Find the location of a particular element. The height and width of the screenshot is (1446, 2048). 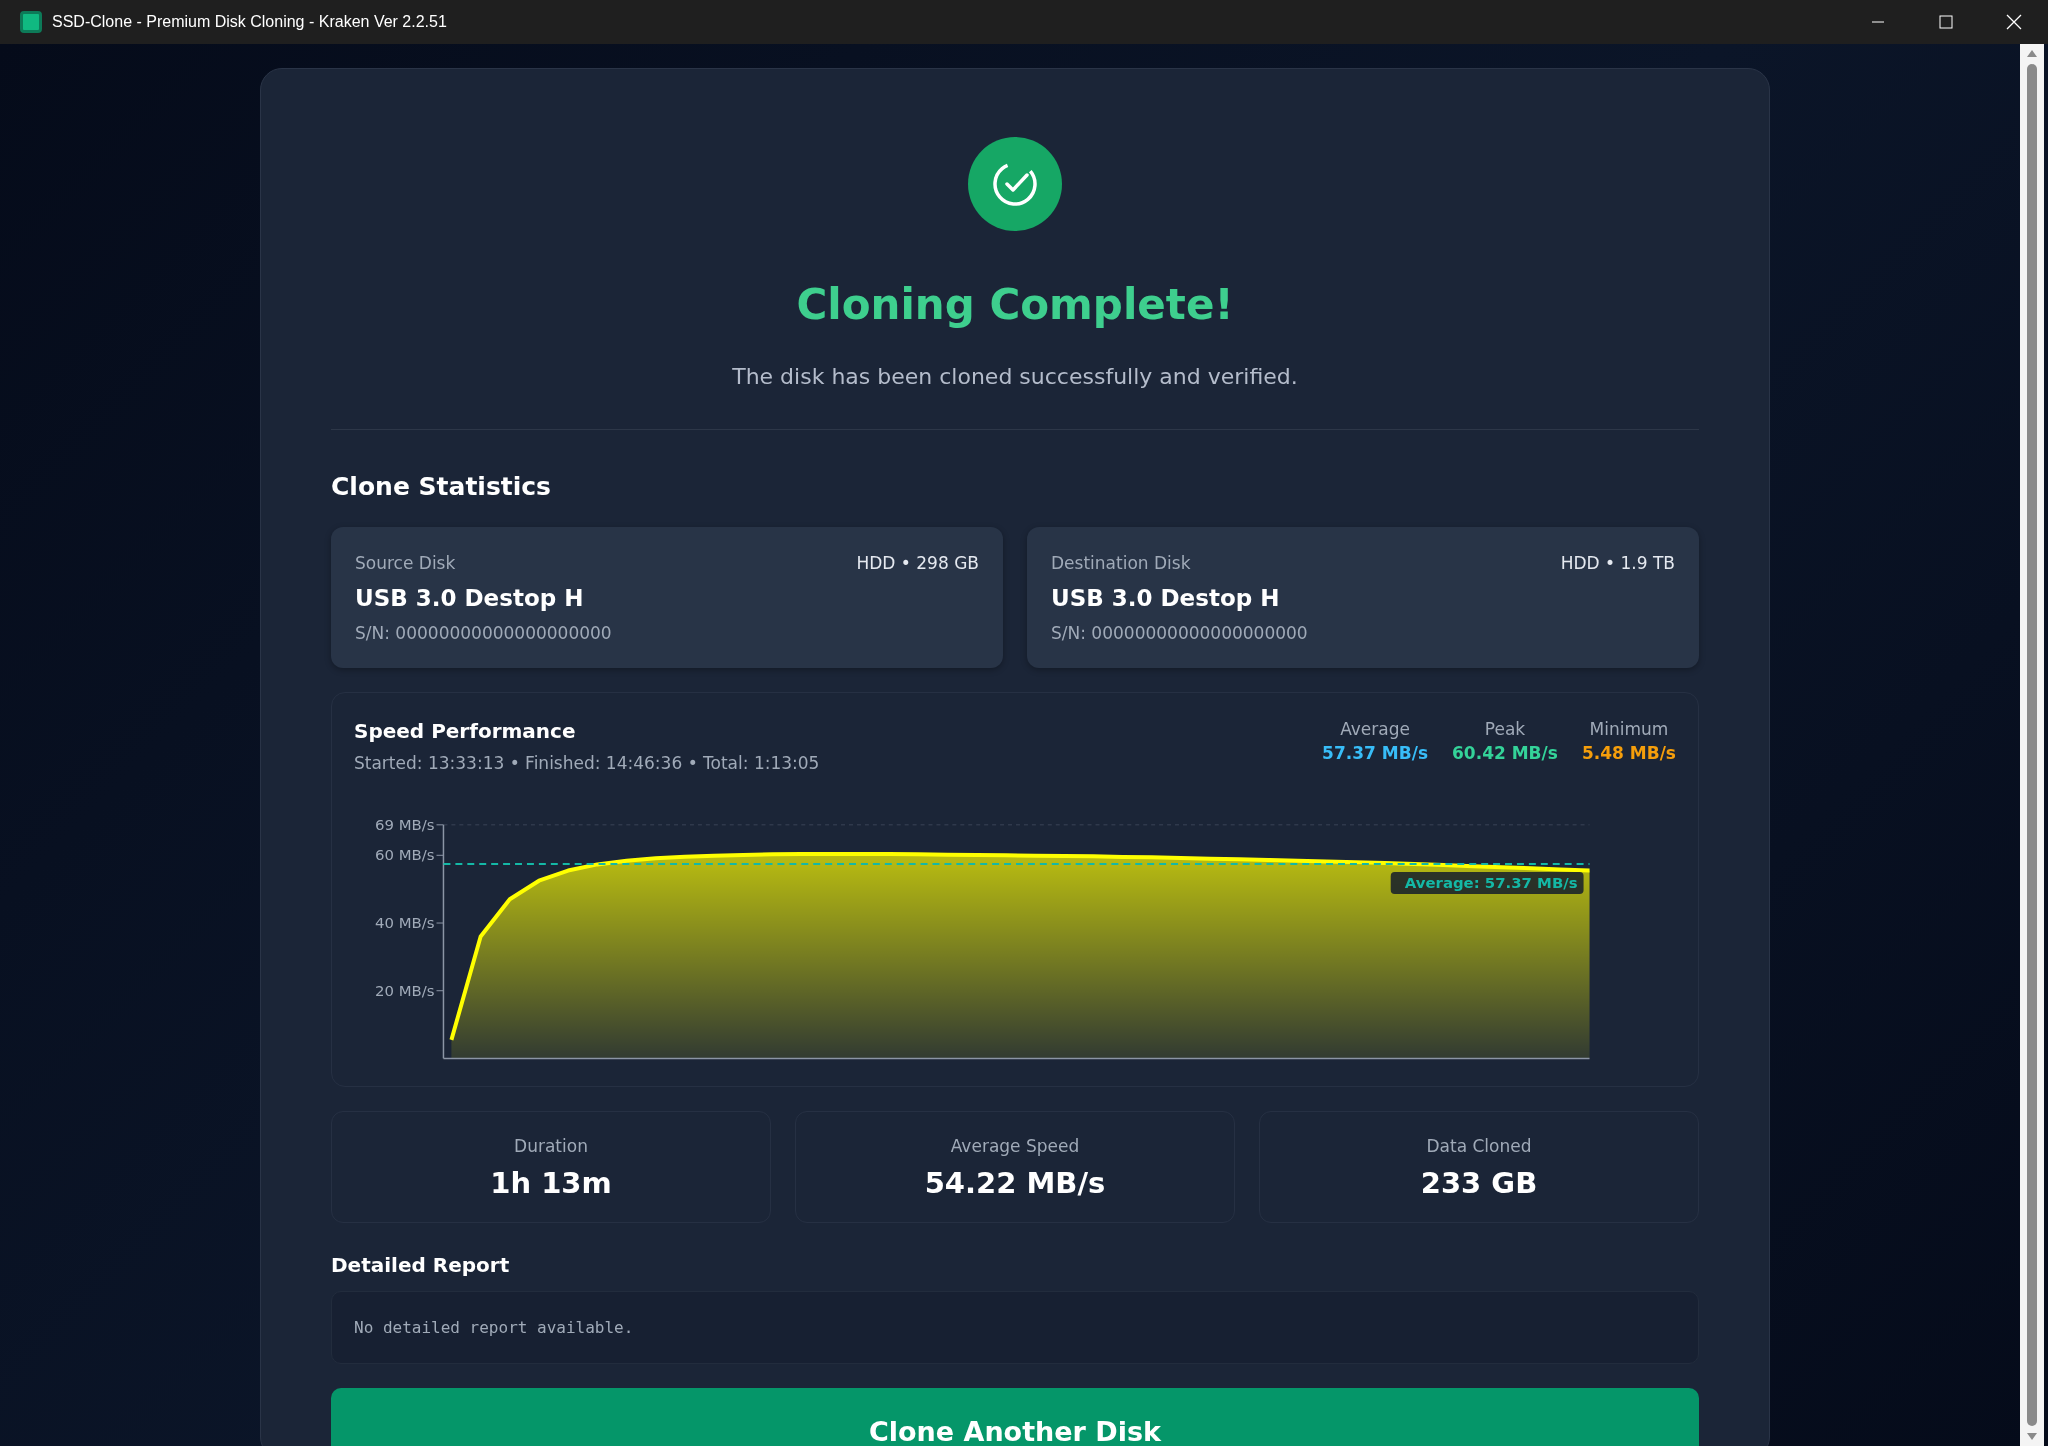

stat-value: 1h 13m is located at coordinates (551, 1183).